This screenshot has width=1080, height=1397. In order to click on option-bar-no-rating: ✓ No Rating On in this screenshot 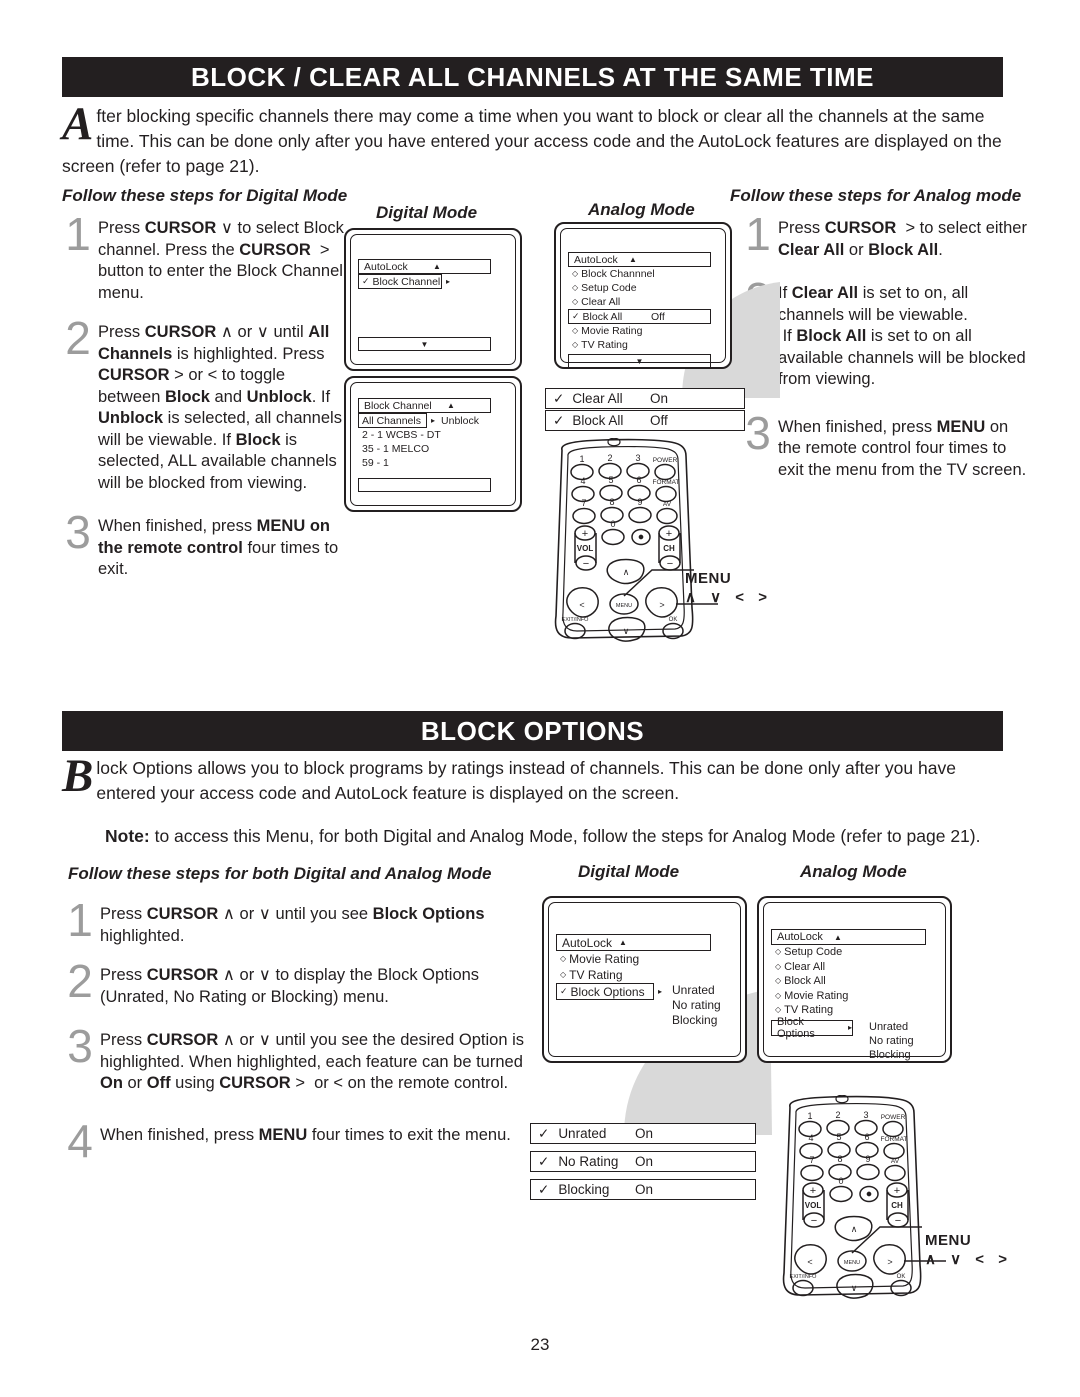, I will do `click(643, 1161)`.